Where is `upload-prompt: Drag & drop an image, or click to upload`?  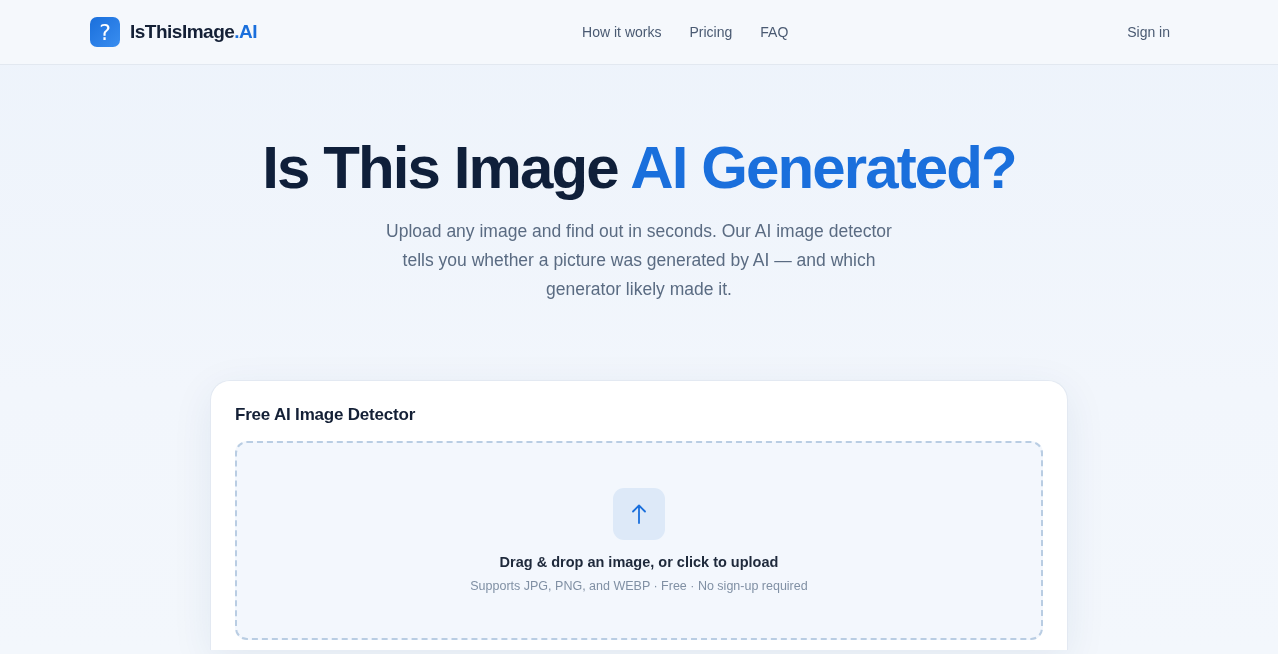
upload-prompt: Drag & drop an image, or click to upload is located at coordinates (639, 562).